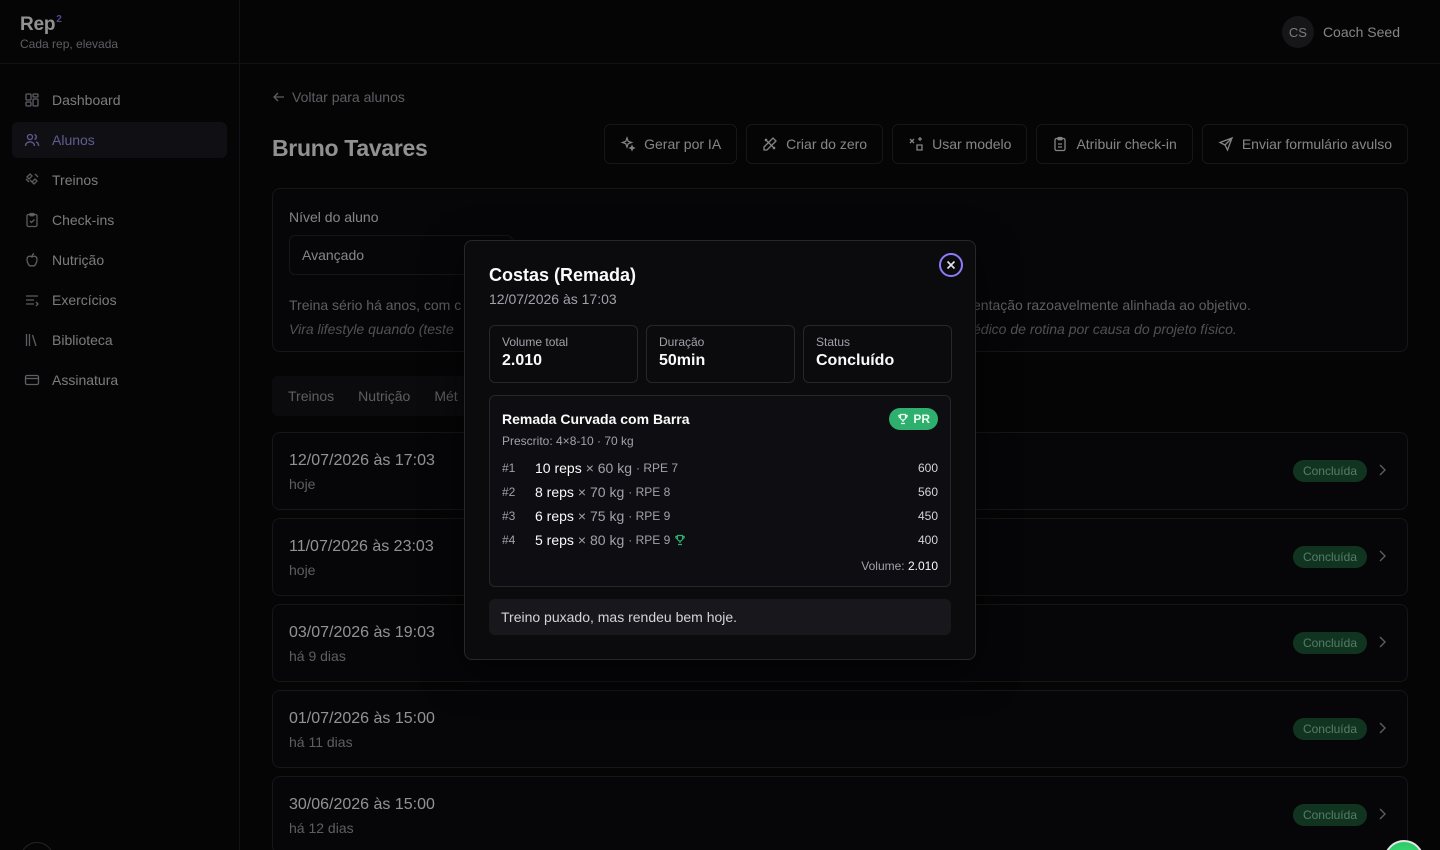  I want to click on stat-label: Volume total, so click(535, 342).